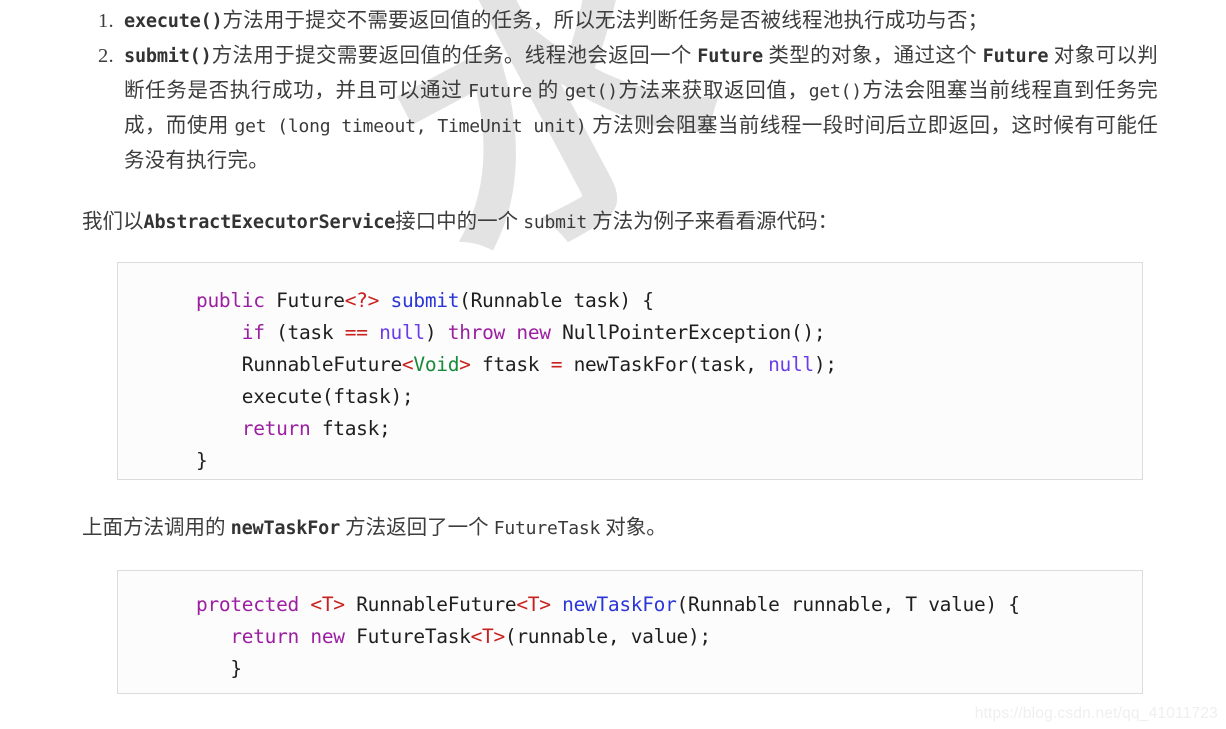 Image resolution: width=1226 pixels, height=729 pixels. I want to click on code-token-plain: NullPointerException();, so click(688, 332).